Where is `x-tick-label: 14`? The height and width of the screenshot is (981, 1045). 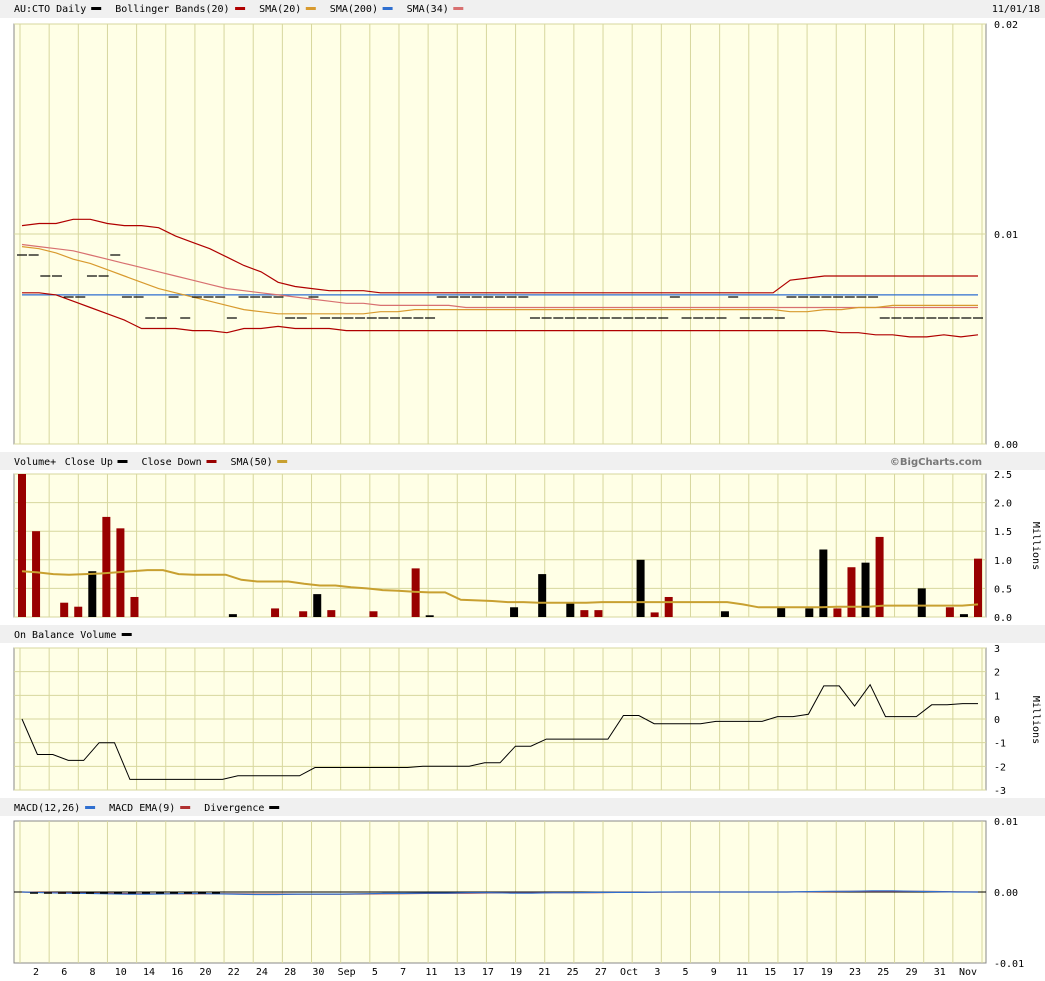
x-tick-label: 14 is located at coordinates (149, 972).